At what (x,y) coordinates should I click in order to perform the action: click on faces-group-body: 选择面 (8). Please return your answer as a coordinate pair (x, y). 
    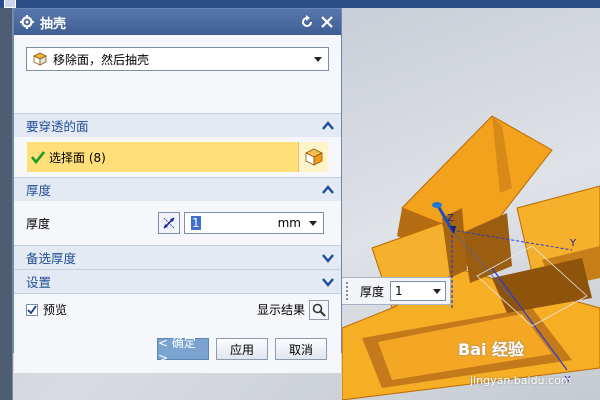
    Looking at the image, I should click on (177, 157).